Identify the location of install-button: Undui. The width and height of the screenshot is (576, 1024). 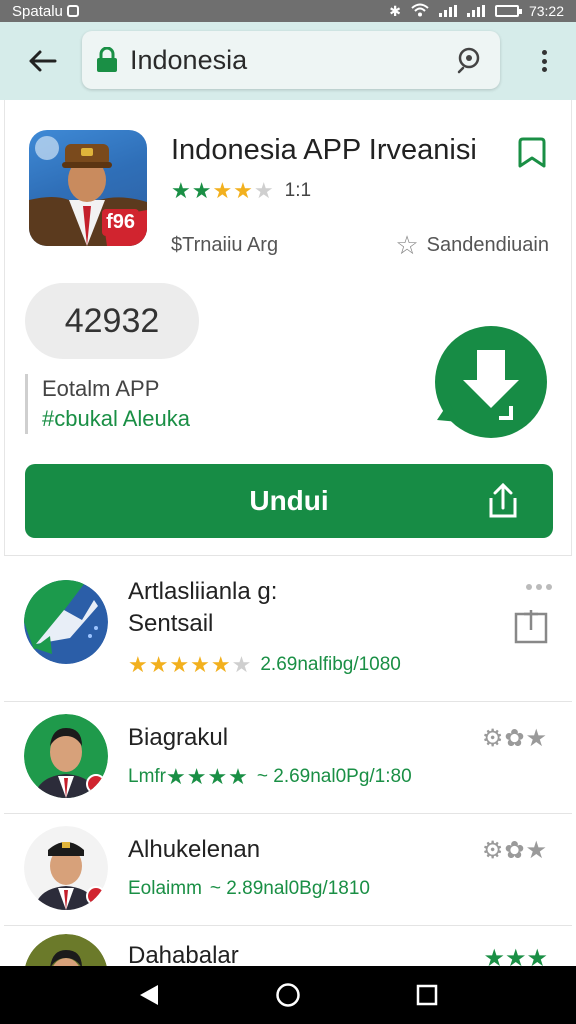
(289, 501).